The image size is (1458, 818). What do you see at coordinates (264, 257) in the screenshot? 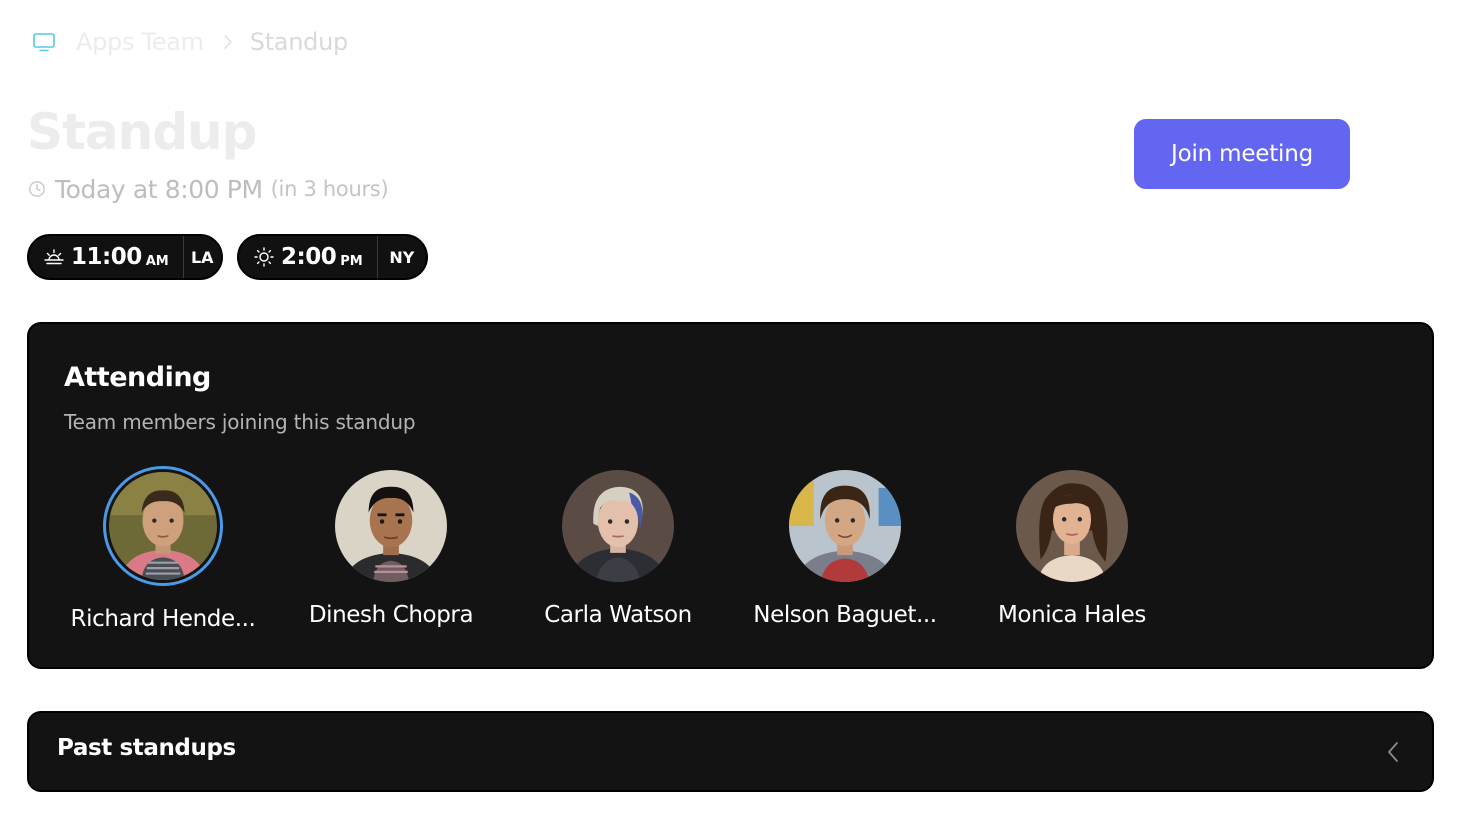
I see `sun-icon` at bounding box center [264, 257].